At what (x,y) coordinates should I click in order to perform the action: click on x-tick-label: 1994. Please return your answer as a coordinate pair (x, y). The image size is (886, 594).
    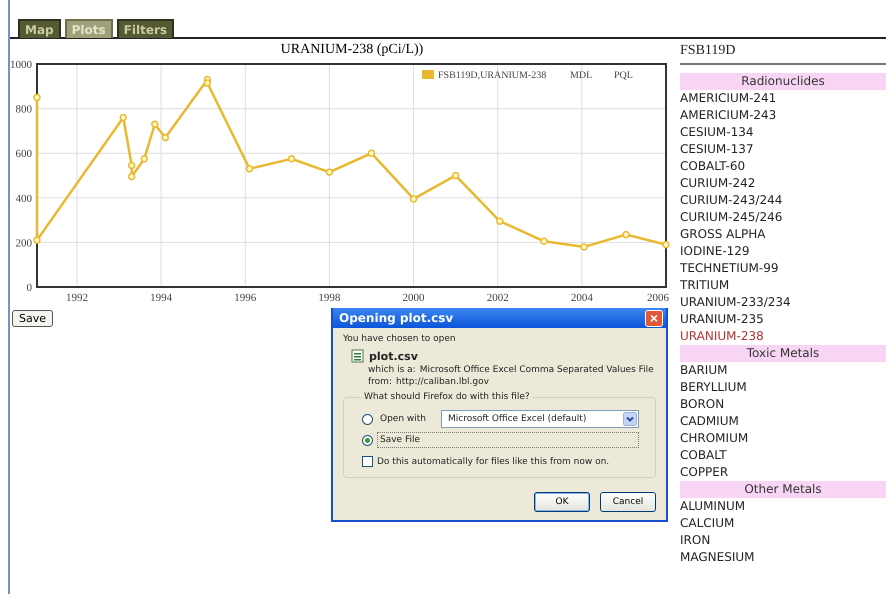
    Looking at the image, I should click on (161, 298).